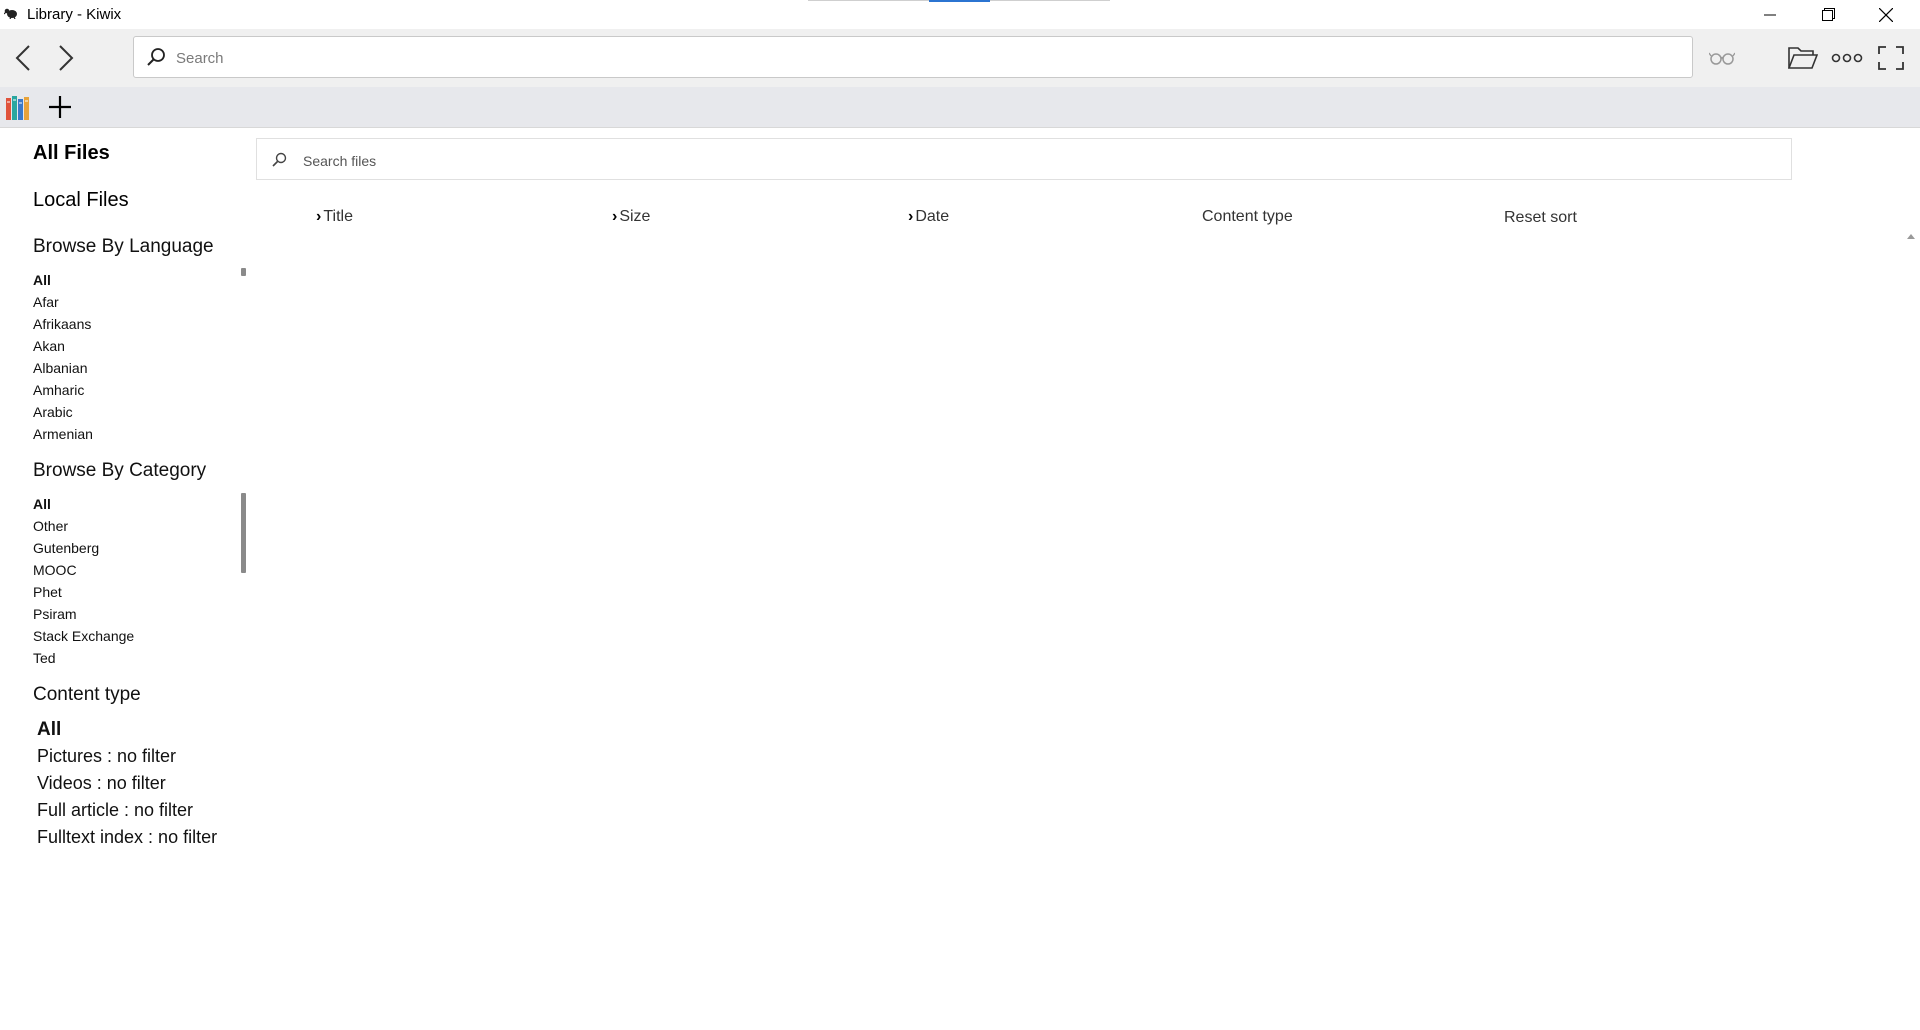  I want to click on reset-sort-label: Reset sort, so click(1540, 217).